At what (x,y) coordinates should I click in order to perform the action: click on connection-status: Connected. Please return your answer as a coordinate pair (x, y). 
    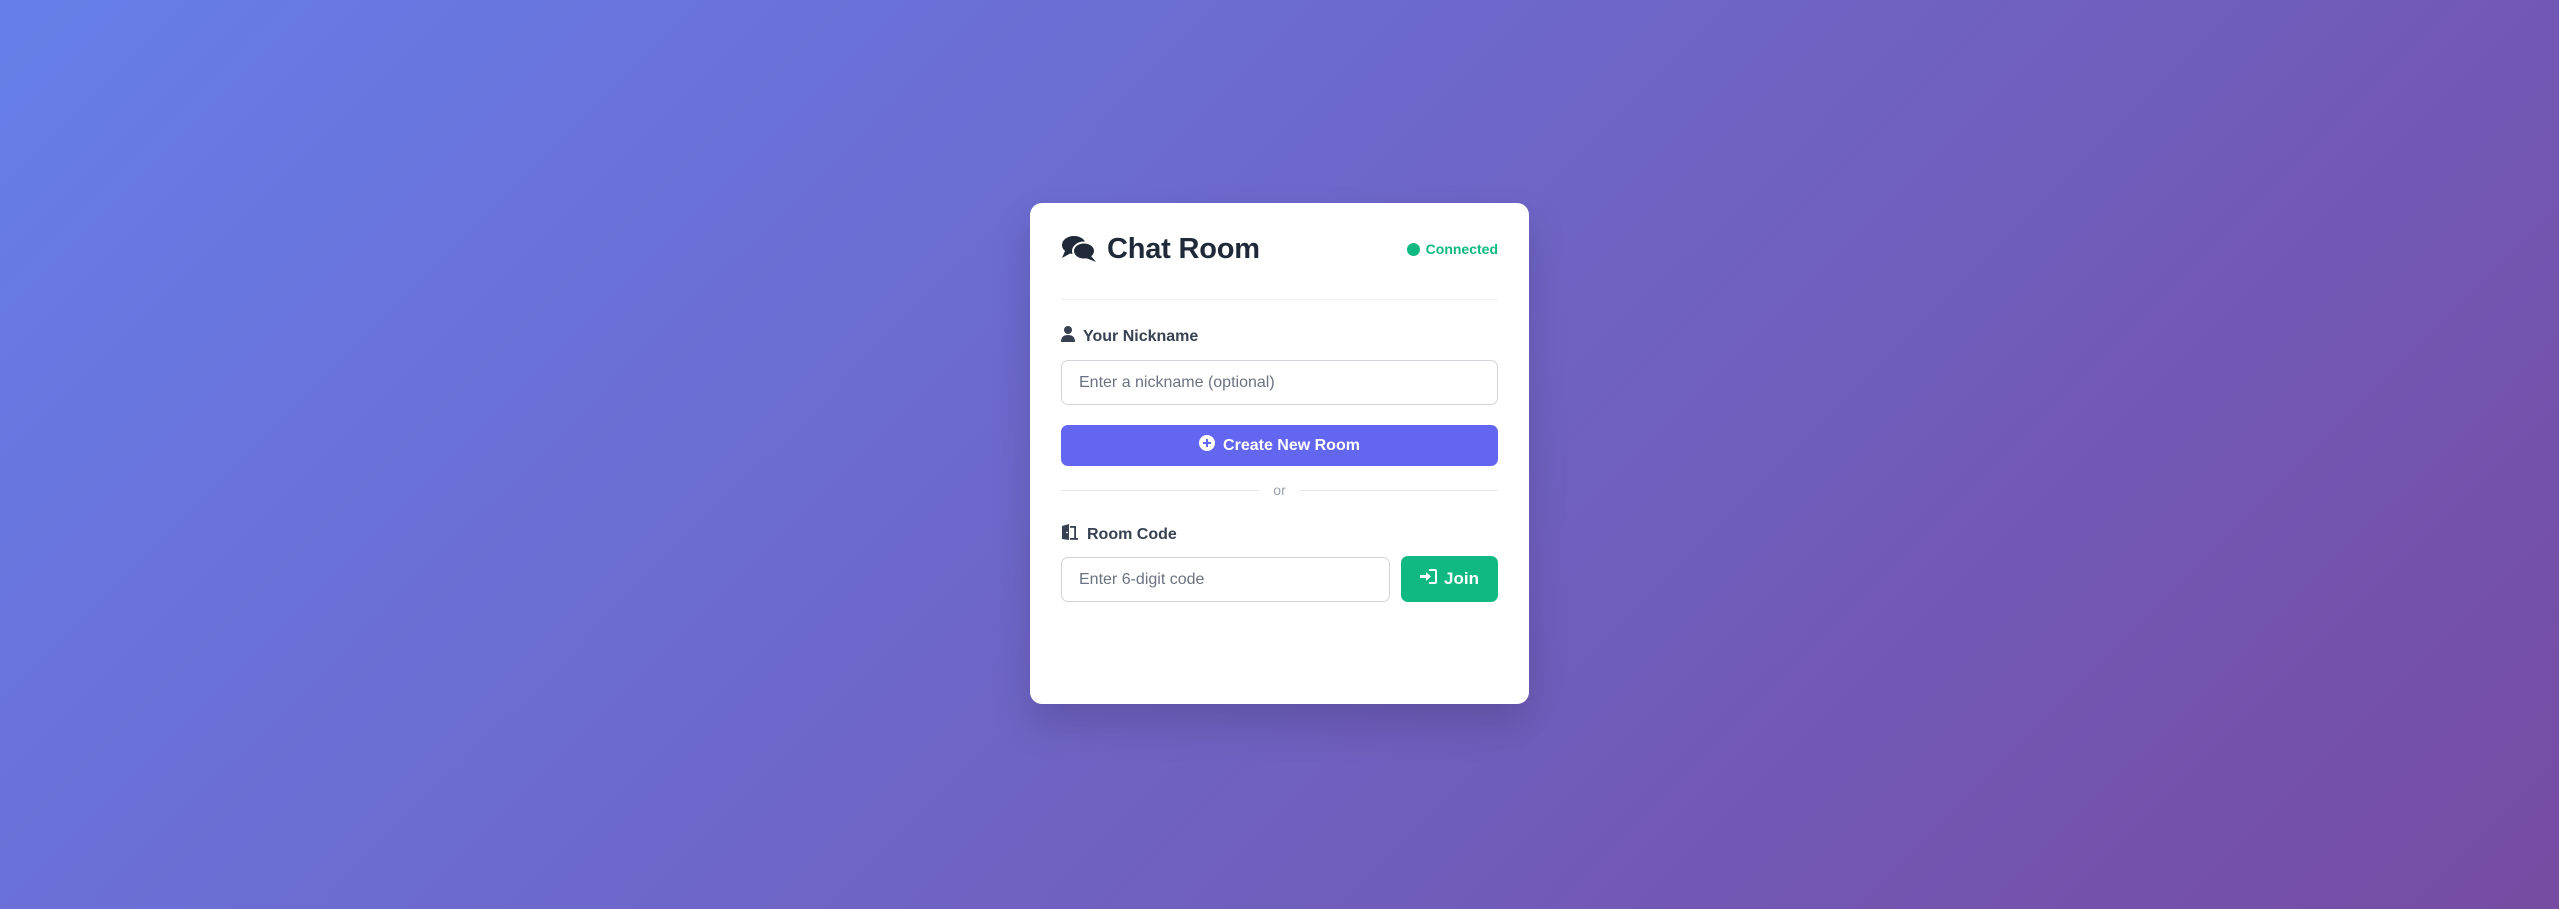
    Looking at the image, I should click on (1452, 249).